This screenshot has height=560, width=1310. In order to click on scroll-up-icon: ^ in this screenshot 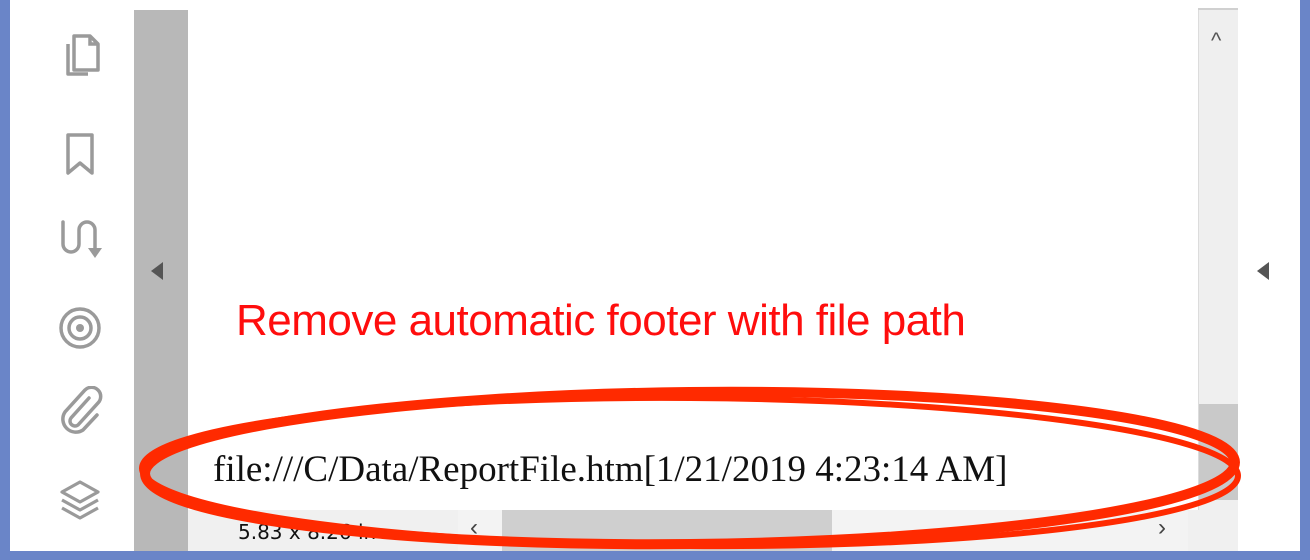, I will do `click(1216, 41)`.